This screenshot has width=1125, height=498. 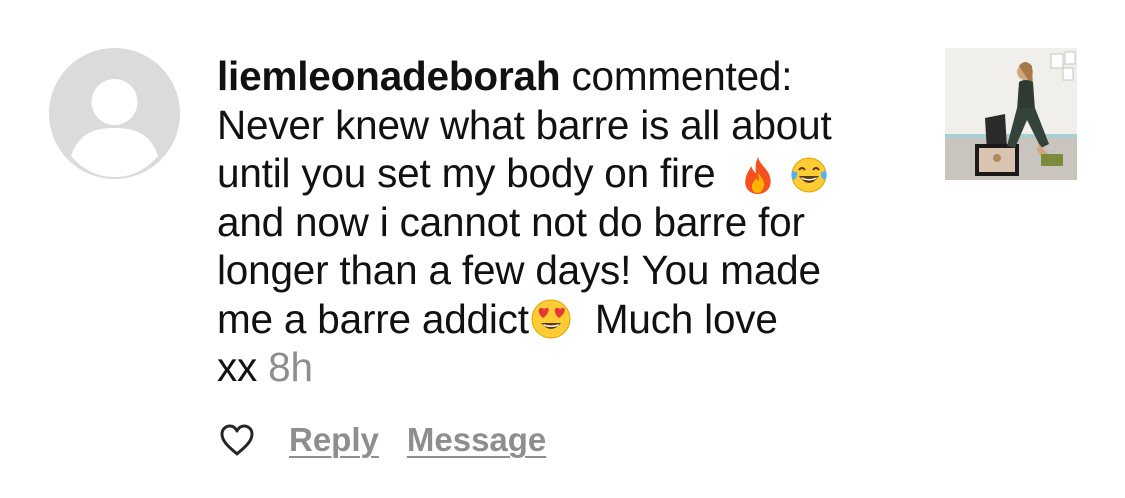 What do you see at coordinates (562, 367) in the screenshot?
I see `comment-line: xx 8h` at bounding box center [562, 367].